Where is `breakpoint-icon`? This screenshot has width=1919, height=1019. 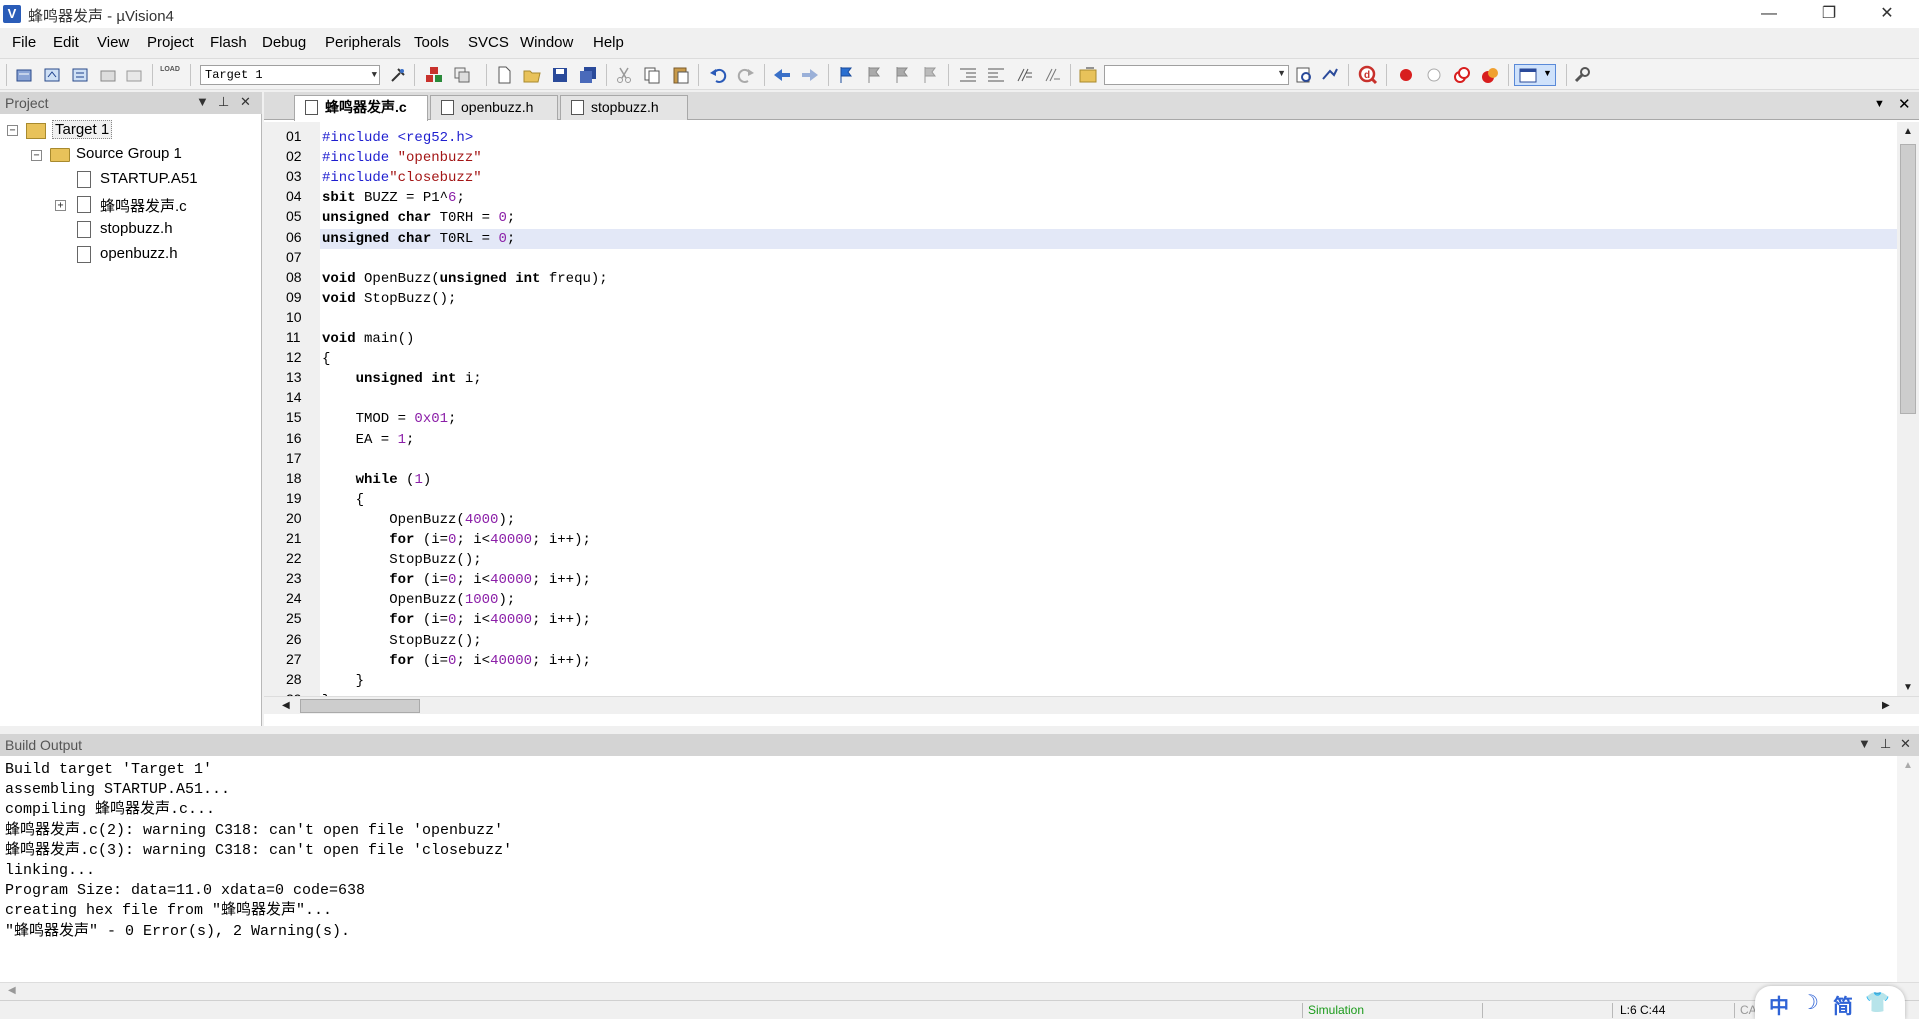 breakpoint-icon is located at coordinates (1406, 75).